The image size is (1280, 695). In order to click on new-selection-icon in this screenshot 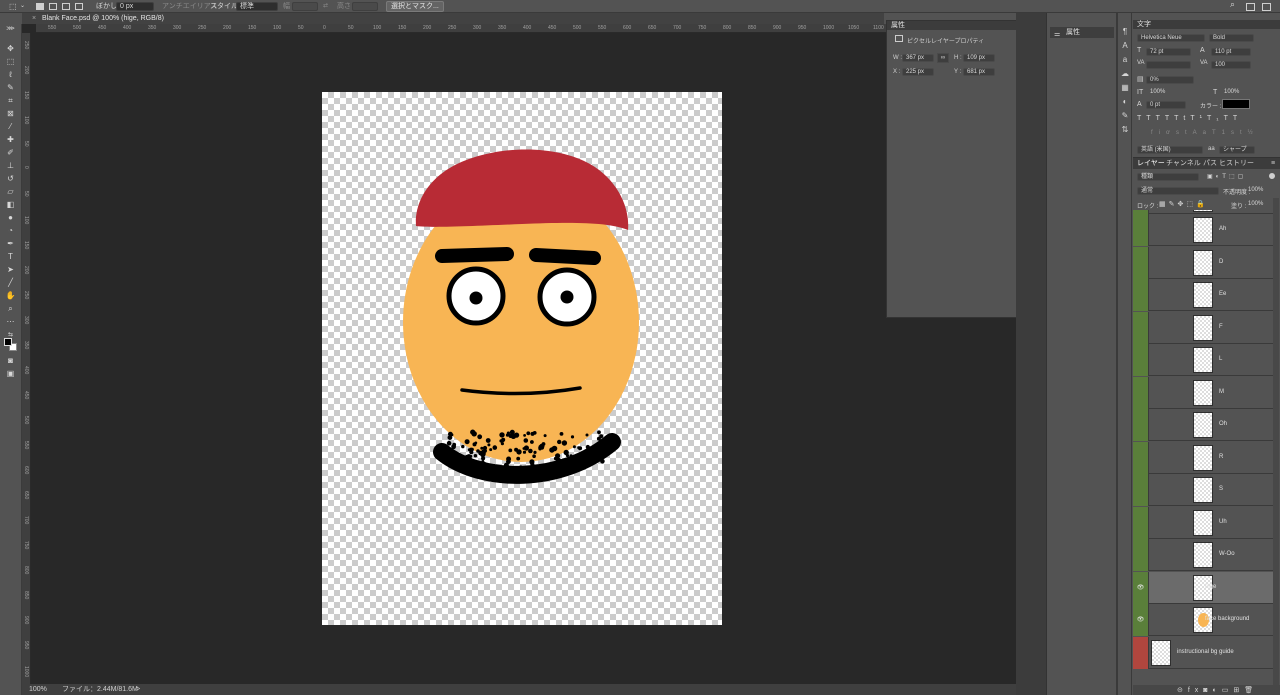, I will do `click(40, 6)`.